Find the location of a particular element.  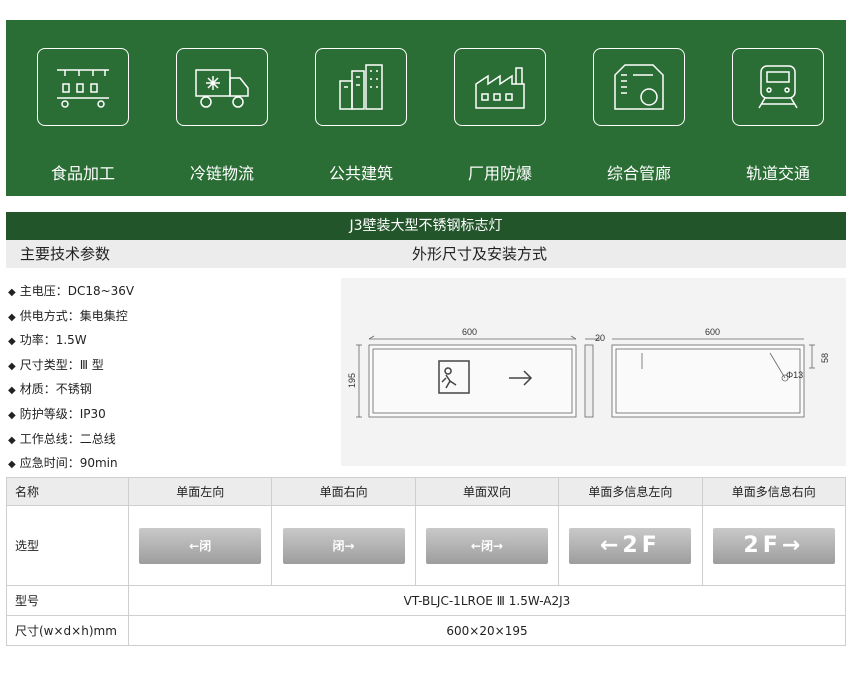

table-header: 单面双向 is located at coordinates (487, 491).